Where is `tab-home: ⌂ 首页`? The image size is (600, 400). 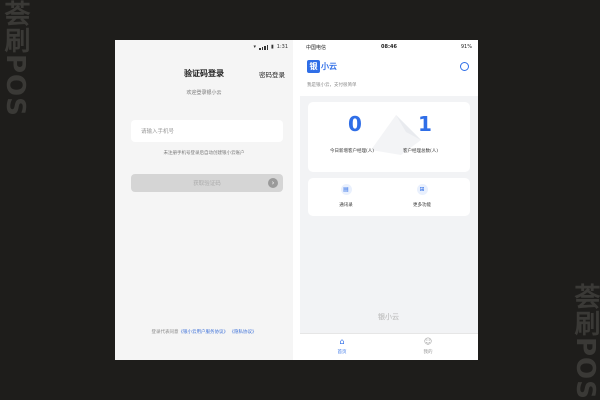 tab-home: ⌂ 首页 is located at coordinates (342, 346).